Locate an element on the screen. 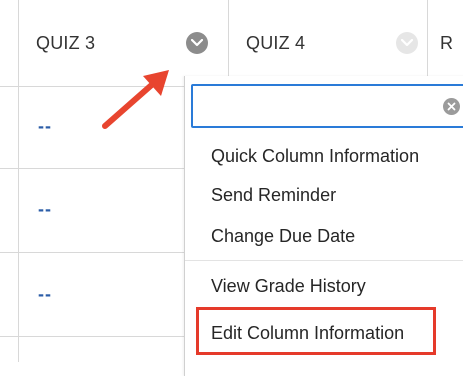 Image resolution: width=463 pixels, height=376 pixels. menu-divider is located at coordinates (324, 260).